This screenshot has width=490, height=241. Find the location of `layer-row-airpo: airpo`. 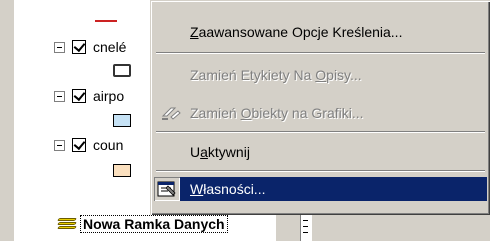

layer-row-airpo: airpo is located at coordinates (89, 96).